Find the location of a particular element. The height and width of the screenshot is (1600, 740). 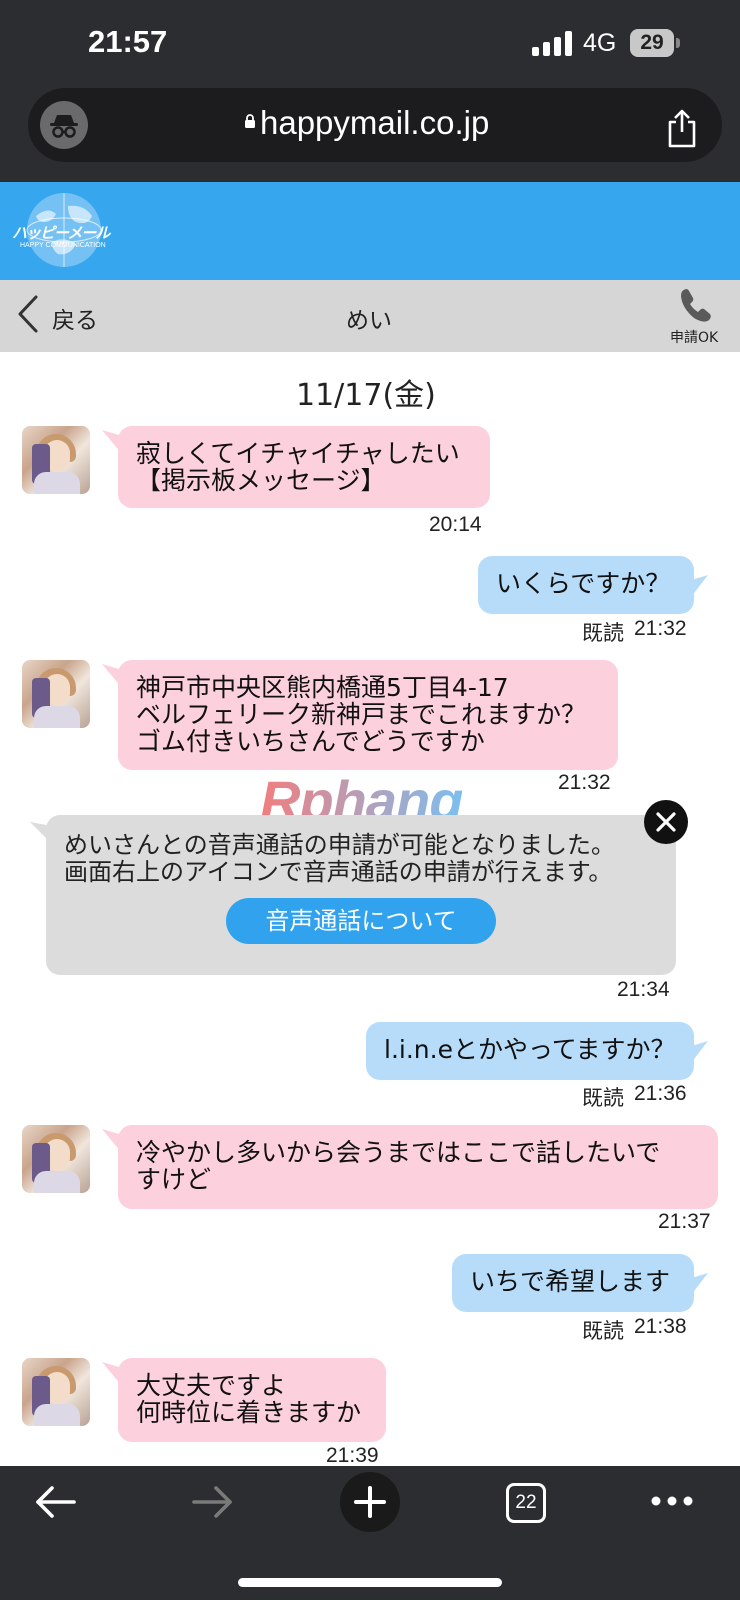

voice-call-info-button: 音声通話について is located at coordinates (361, 921).